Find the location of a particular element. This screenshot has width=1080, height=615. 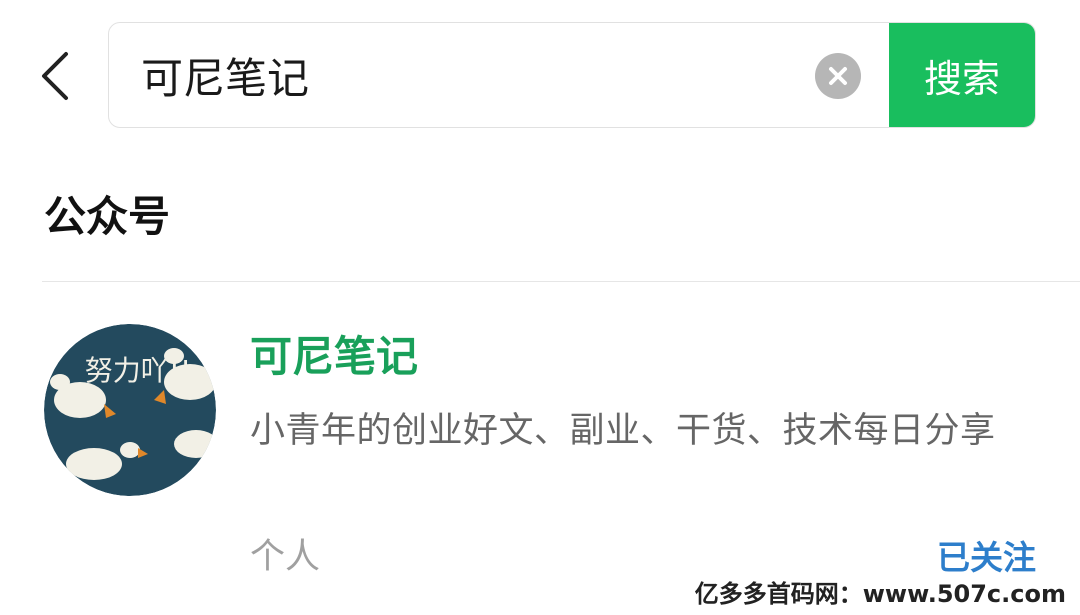

search-box: 搜索 is located at coordinates (572, 75).